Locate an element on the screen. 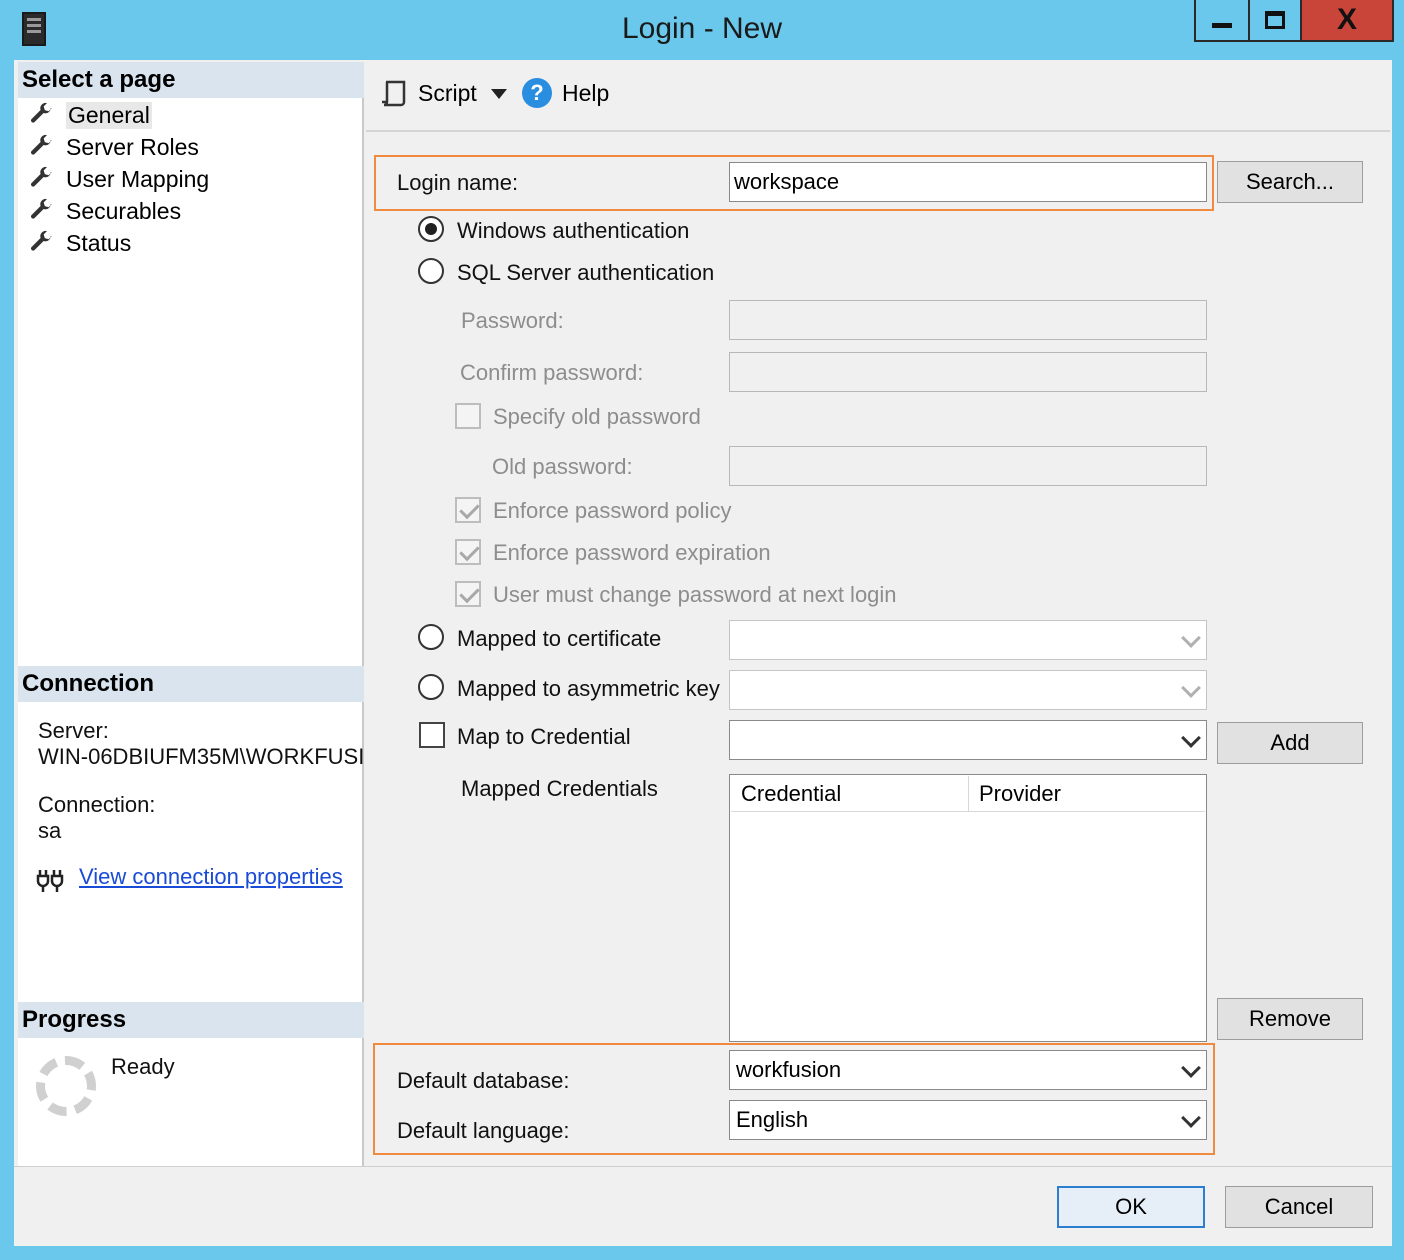 The width and height of the screenshot is (1404, 1260). maximize-button is located at coordinates (1275, 21).